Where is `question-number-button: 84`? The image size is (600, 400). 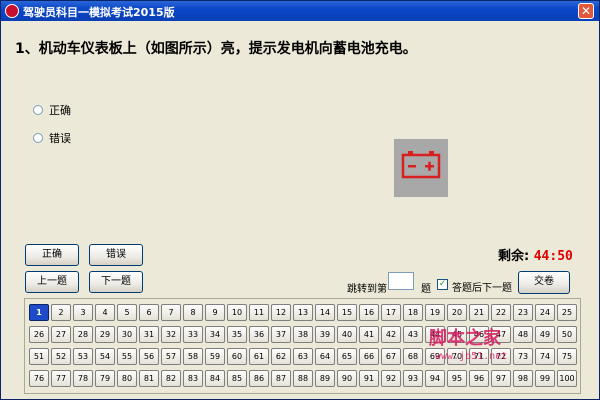
question-number-button: 84 is located at coordinates (215, 378).